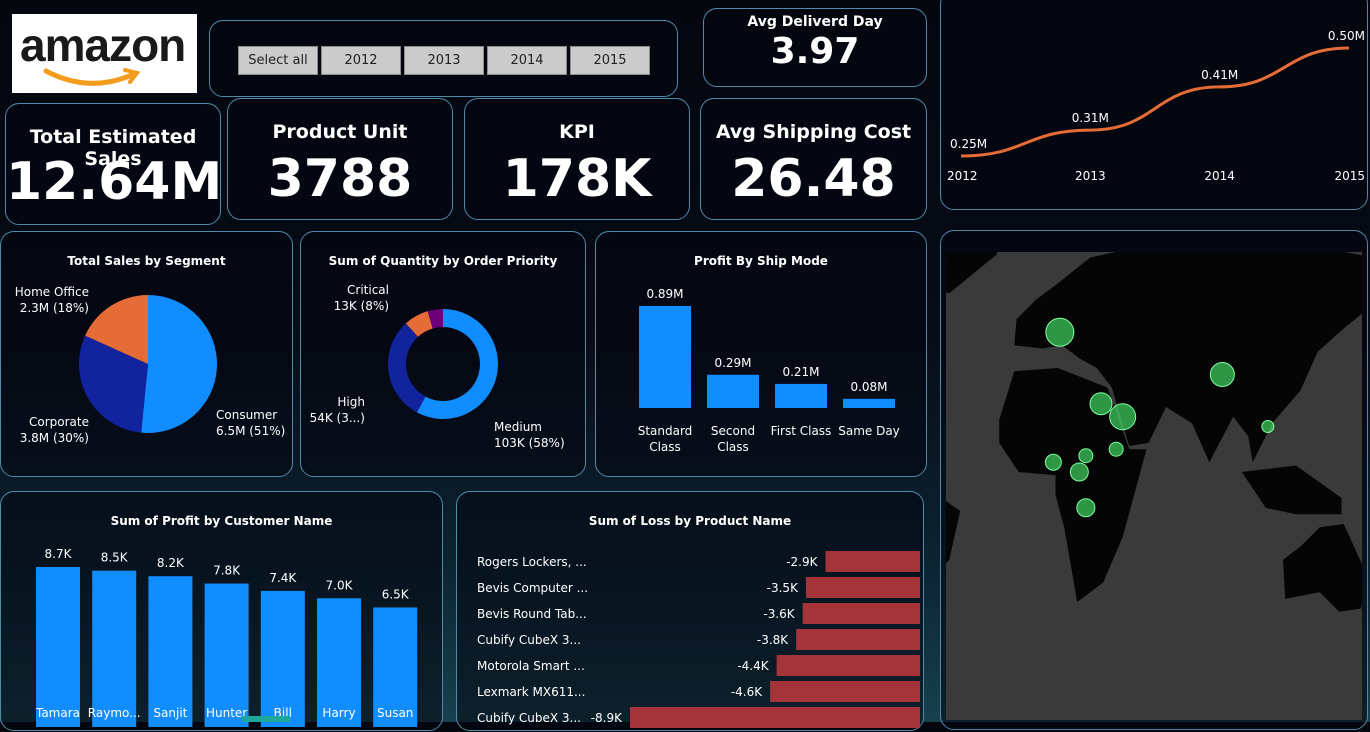  Describe the element at coordinates (1090, 176) in the screenshot. I see `trend-x-tick: 2013` at that location.